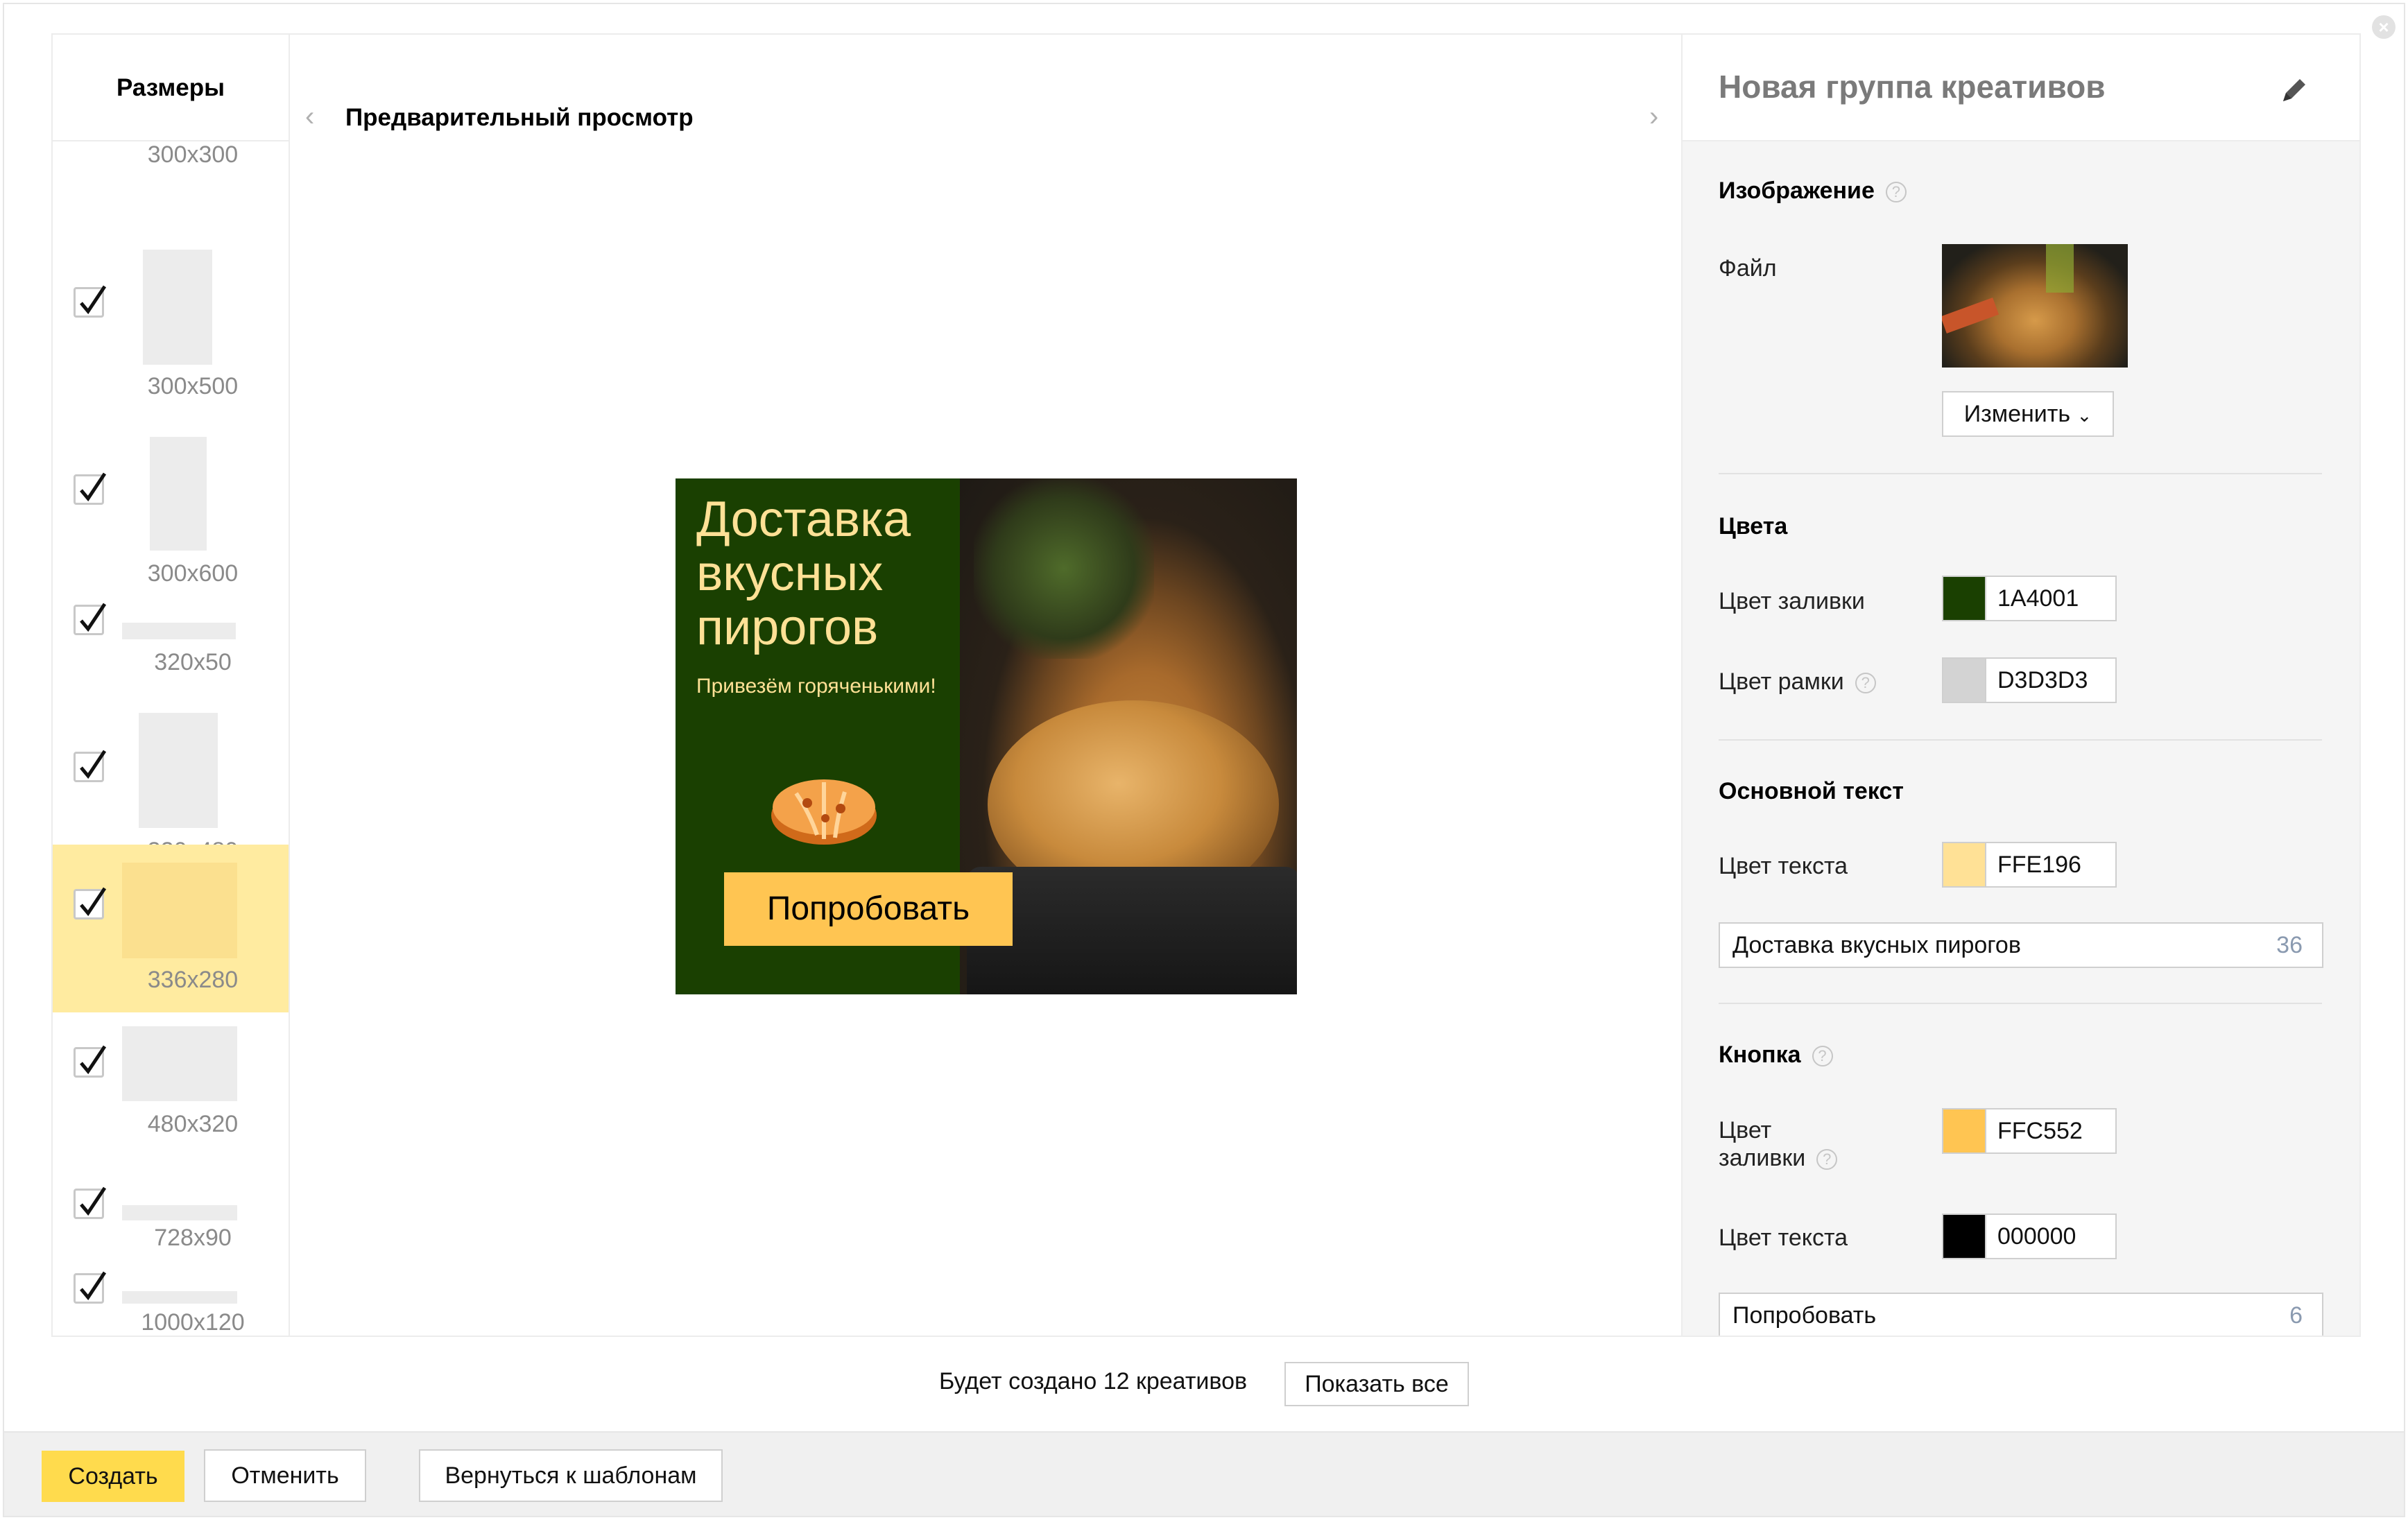  What do you see at coordinates (1912, 87) in the screenshot?
I see `group-title: Новая группа креативов` at bounding box center [1912, 87].